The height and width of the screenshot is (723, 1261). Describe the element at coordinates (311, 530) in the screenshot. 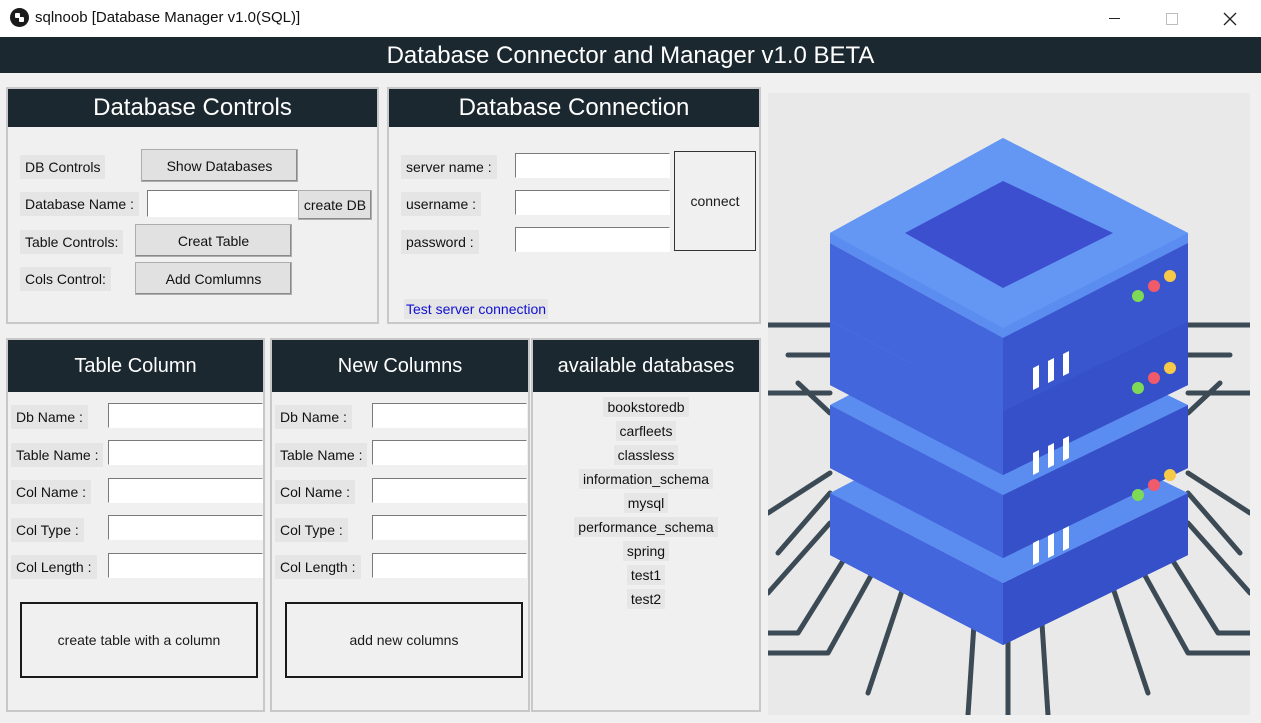

I see `nc-col-type-label: Col Type :` at that location.